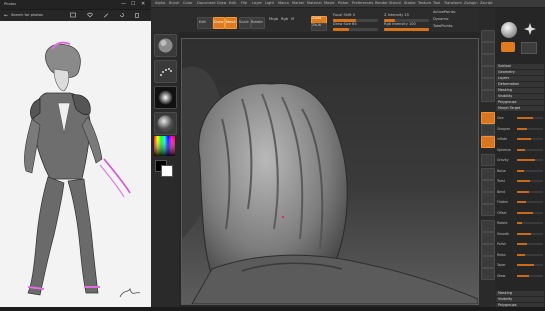 This screenshot has height=311, width=545. Describe the element at coordinates (488, 238) in the screenshot. I see `transp-button` at that location.